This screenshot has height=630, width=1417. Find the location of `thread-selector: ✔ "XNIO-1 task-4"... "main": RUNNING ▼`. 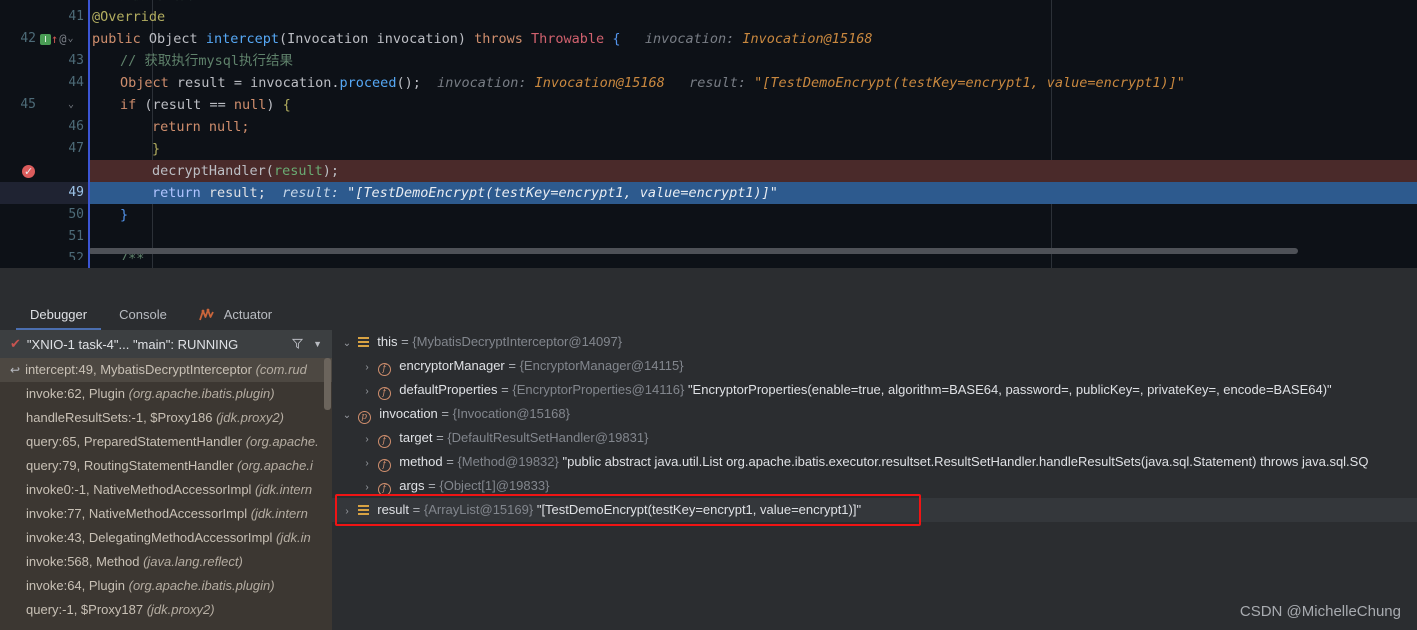

thread-selector: ✔ "XNIO-1 task-4"... "main": RUNNING ▼ is located at coordinates (166, 344).